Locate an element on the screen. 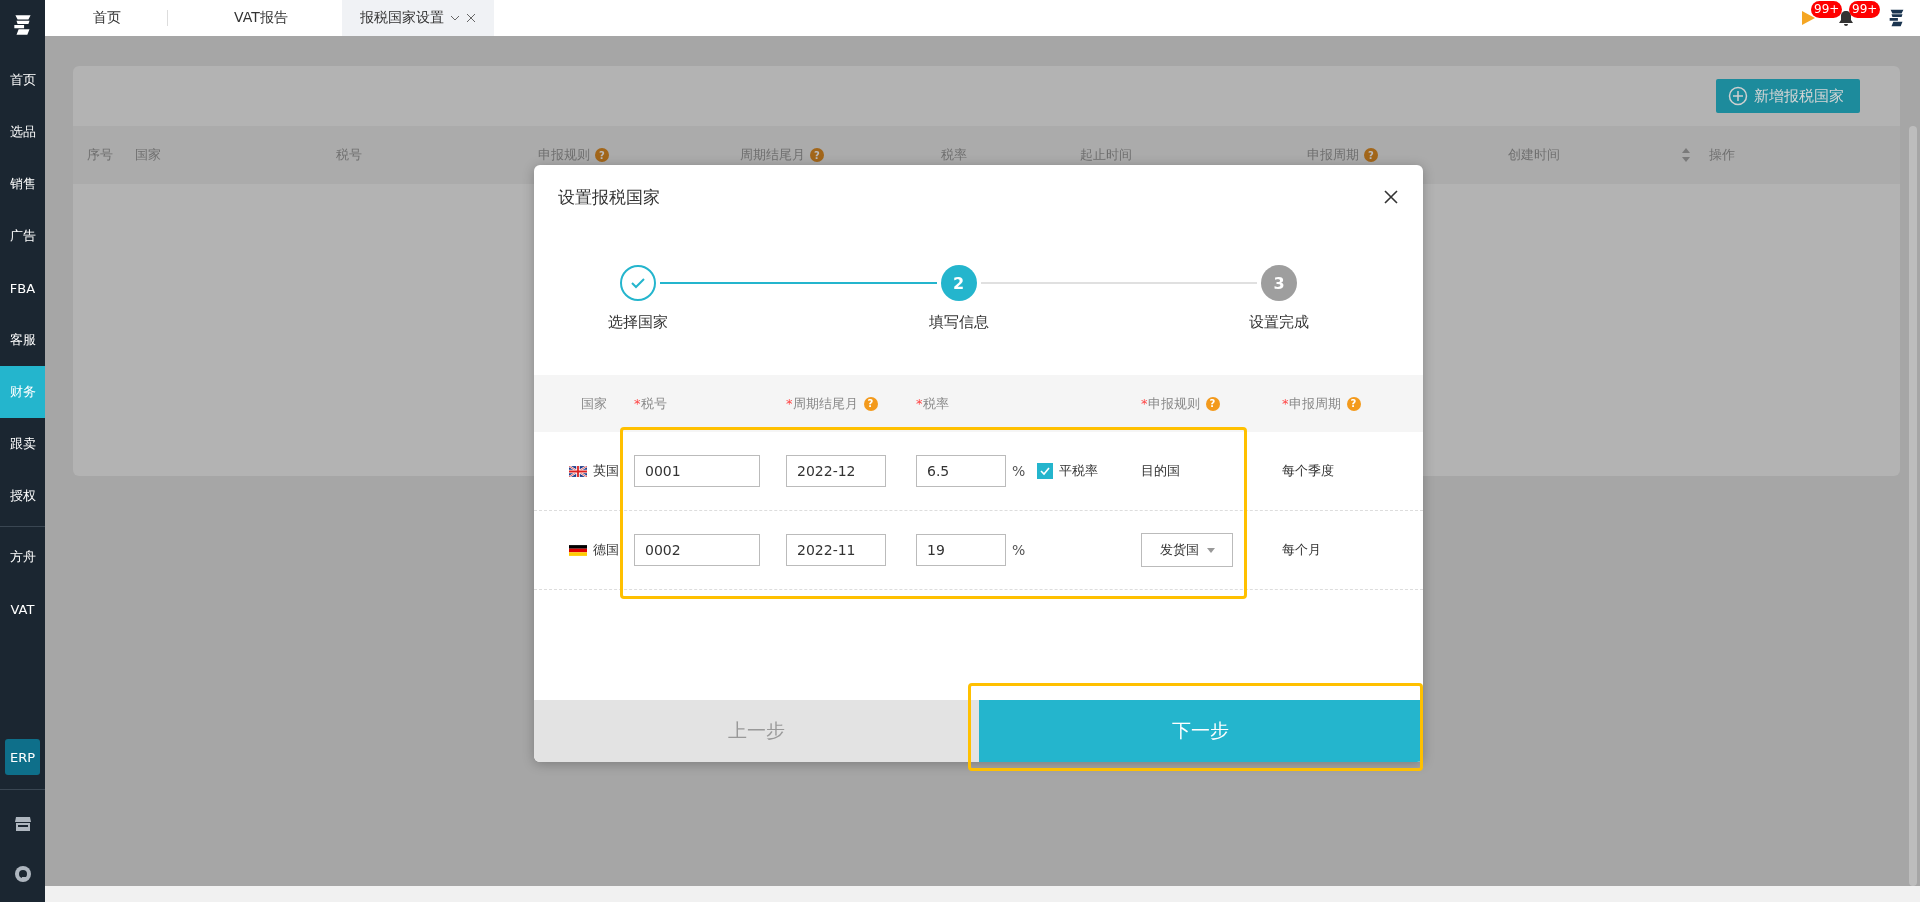  sidebar-item: 跟卖 is located at coordinates (22, 444).